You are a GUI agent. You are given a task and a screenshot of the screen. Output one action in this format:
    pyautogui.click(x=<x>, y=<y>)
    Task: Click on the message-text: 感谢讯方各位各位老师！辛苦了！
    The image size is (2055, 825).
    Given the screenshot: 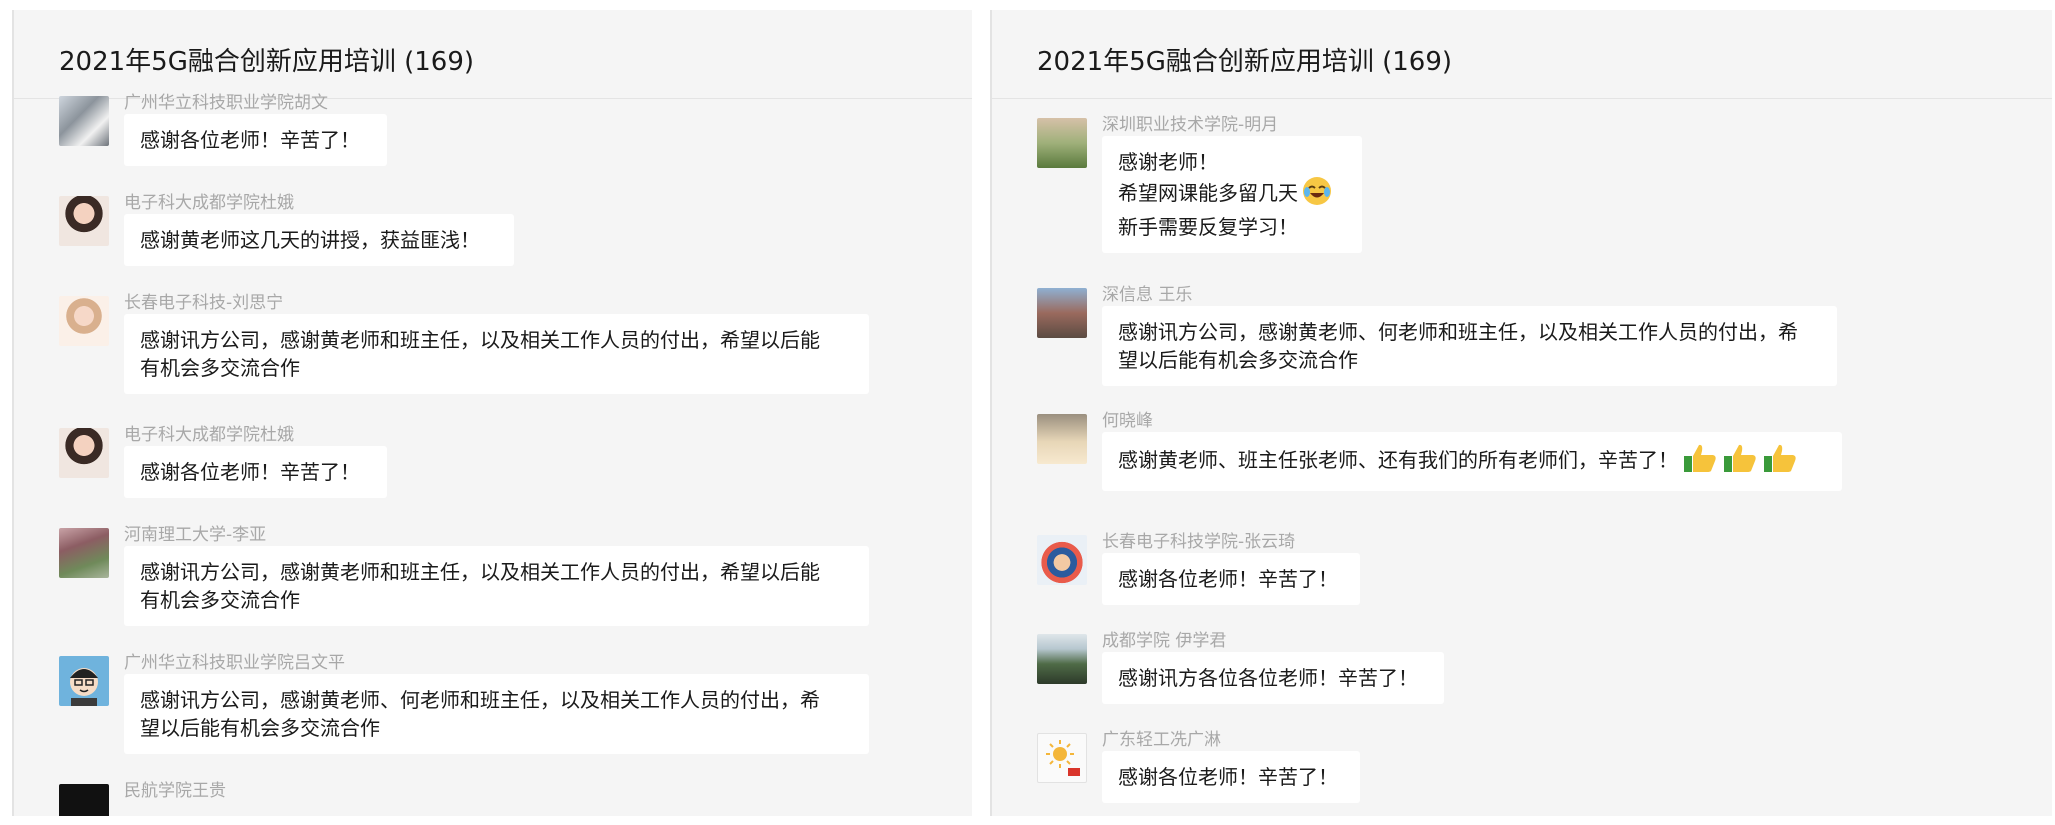 What is the action you would take?
    pyautogui.click(x=1268, y=678)
    